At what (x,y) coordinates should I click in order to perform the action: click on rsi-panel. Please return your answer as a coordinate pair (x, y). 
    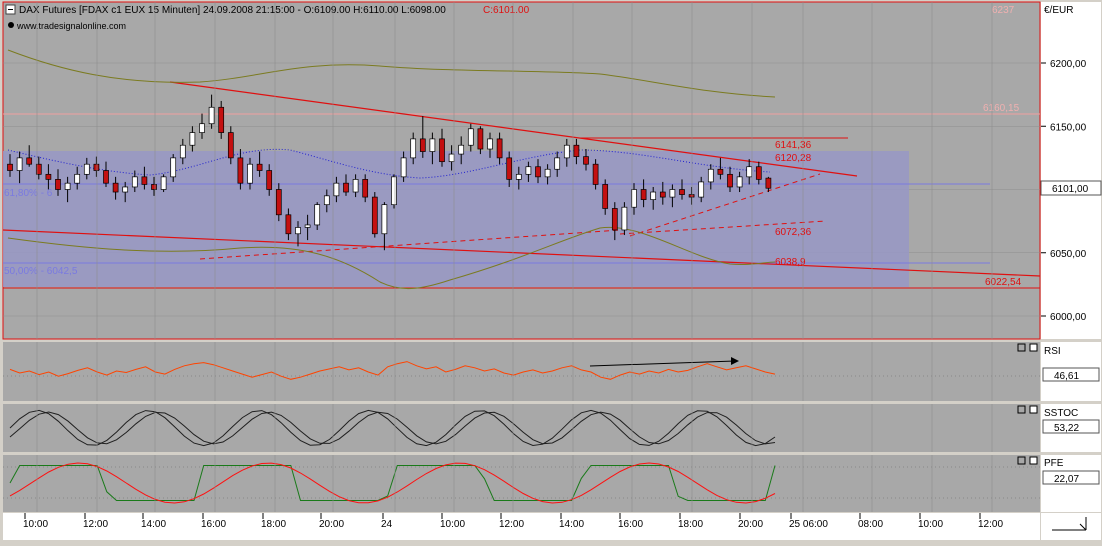
    Looking at the image, I should click on (521, 371).